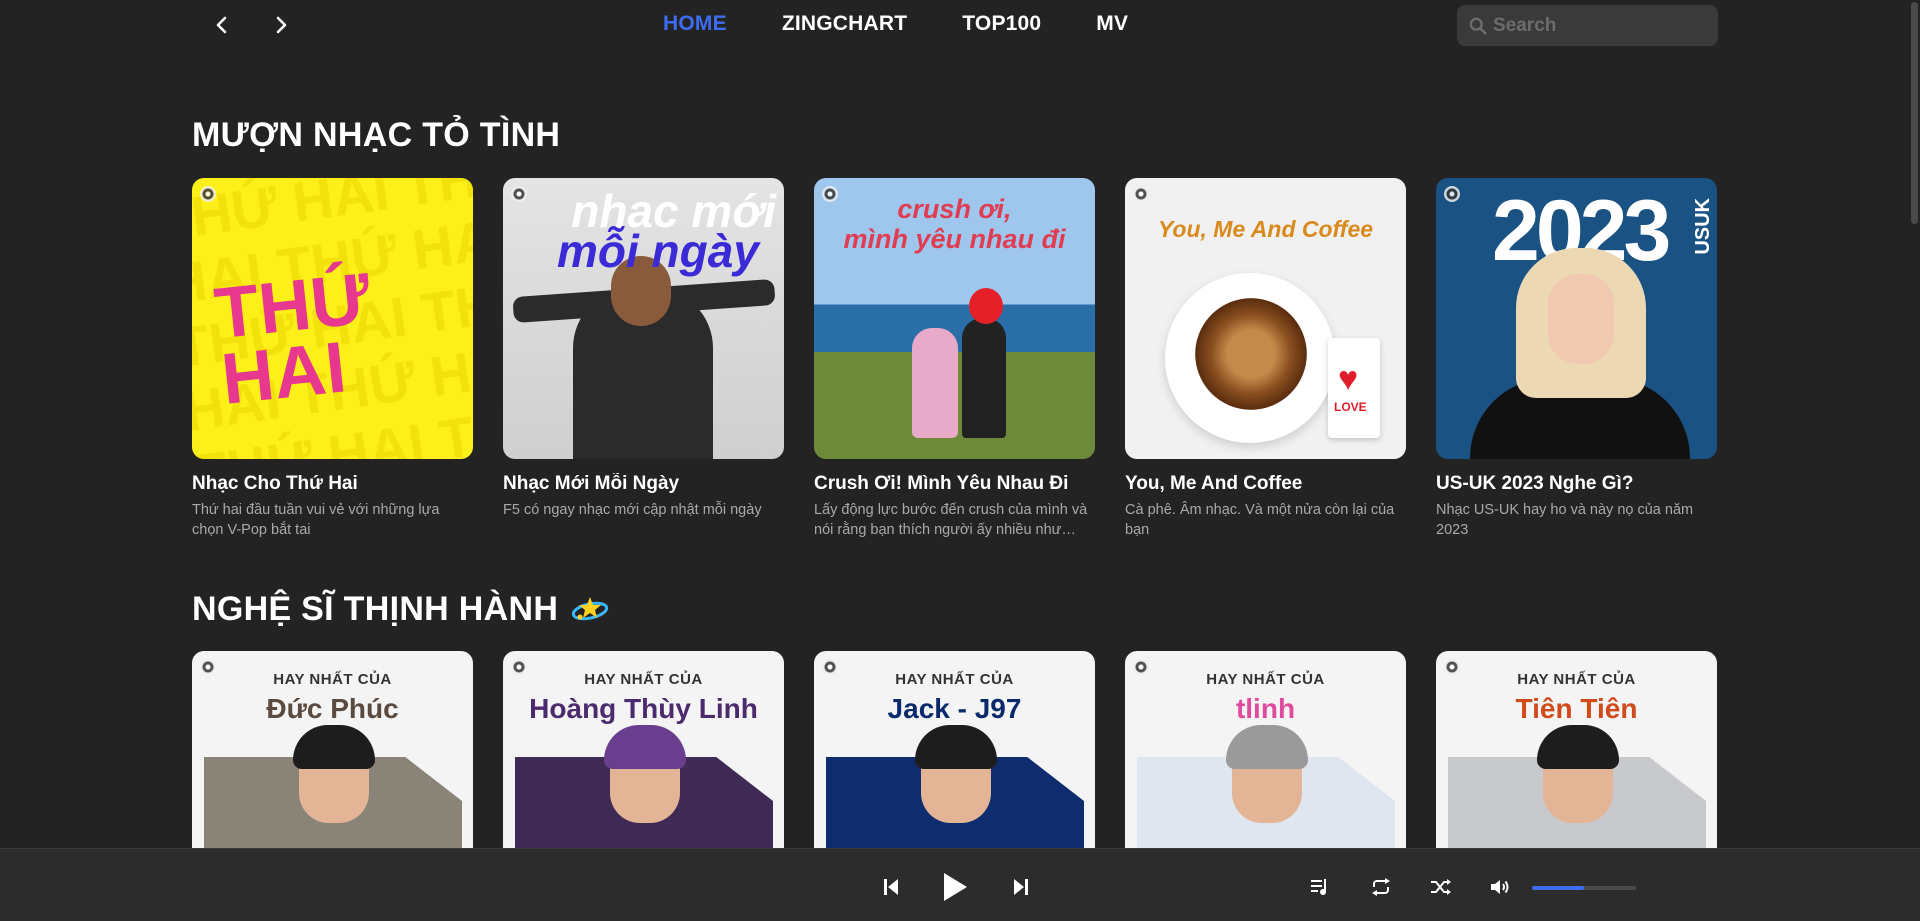 Image resolution: width=1920 pixels, height=921 pixels. What do you see at coordinates (1576, 484) in the screenshot?
I see `playlist-title: US-UK 2023 Nghe Gì?` at bounding box center [1576, 484].